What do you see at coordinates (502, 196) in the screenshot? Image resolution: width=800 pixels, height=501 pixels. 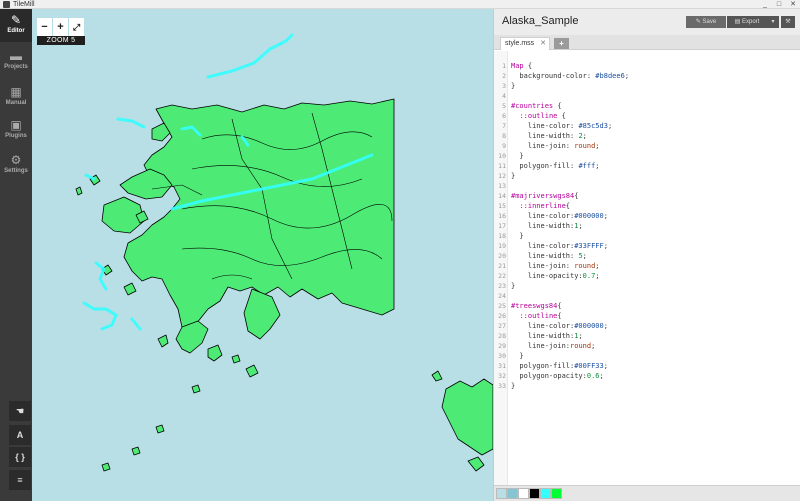 I see `line-number: 14` at bounding box center [502, 196].